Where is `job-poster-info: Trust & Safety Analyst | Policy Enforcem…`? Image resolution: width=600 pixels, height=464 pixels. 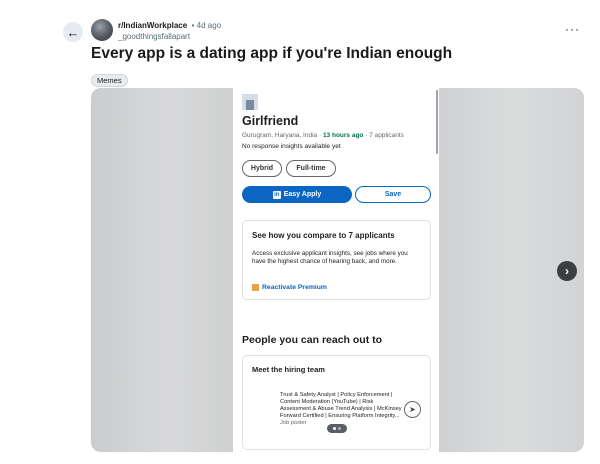
job-poster-info: Trust & Safety Analyst | Policy Enforcem… is located at coordinates (342, 409).